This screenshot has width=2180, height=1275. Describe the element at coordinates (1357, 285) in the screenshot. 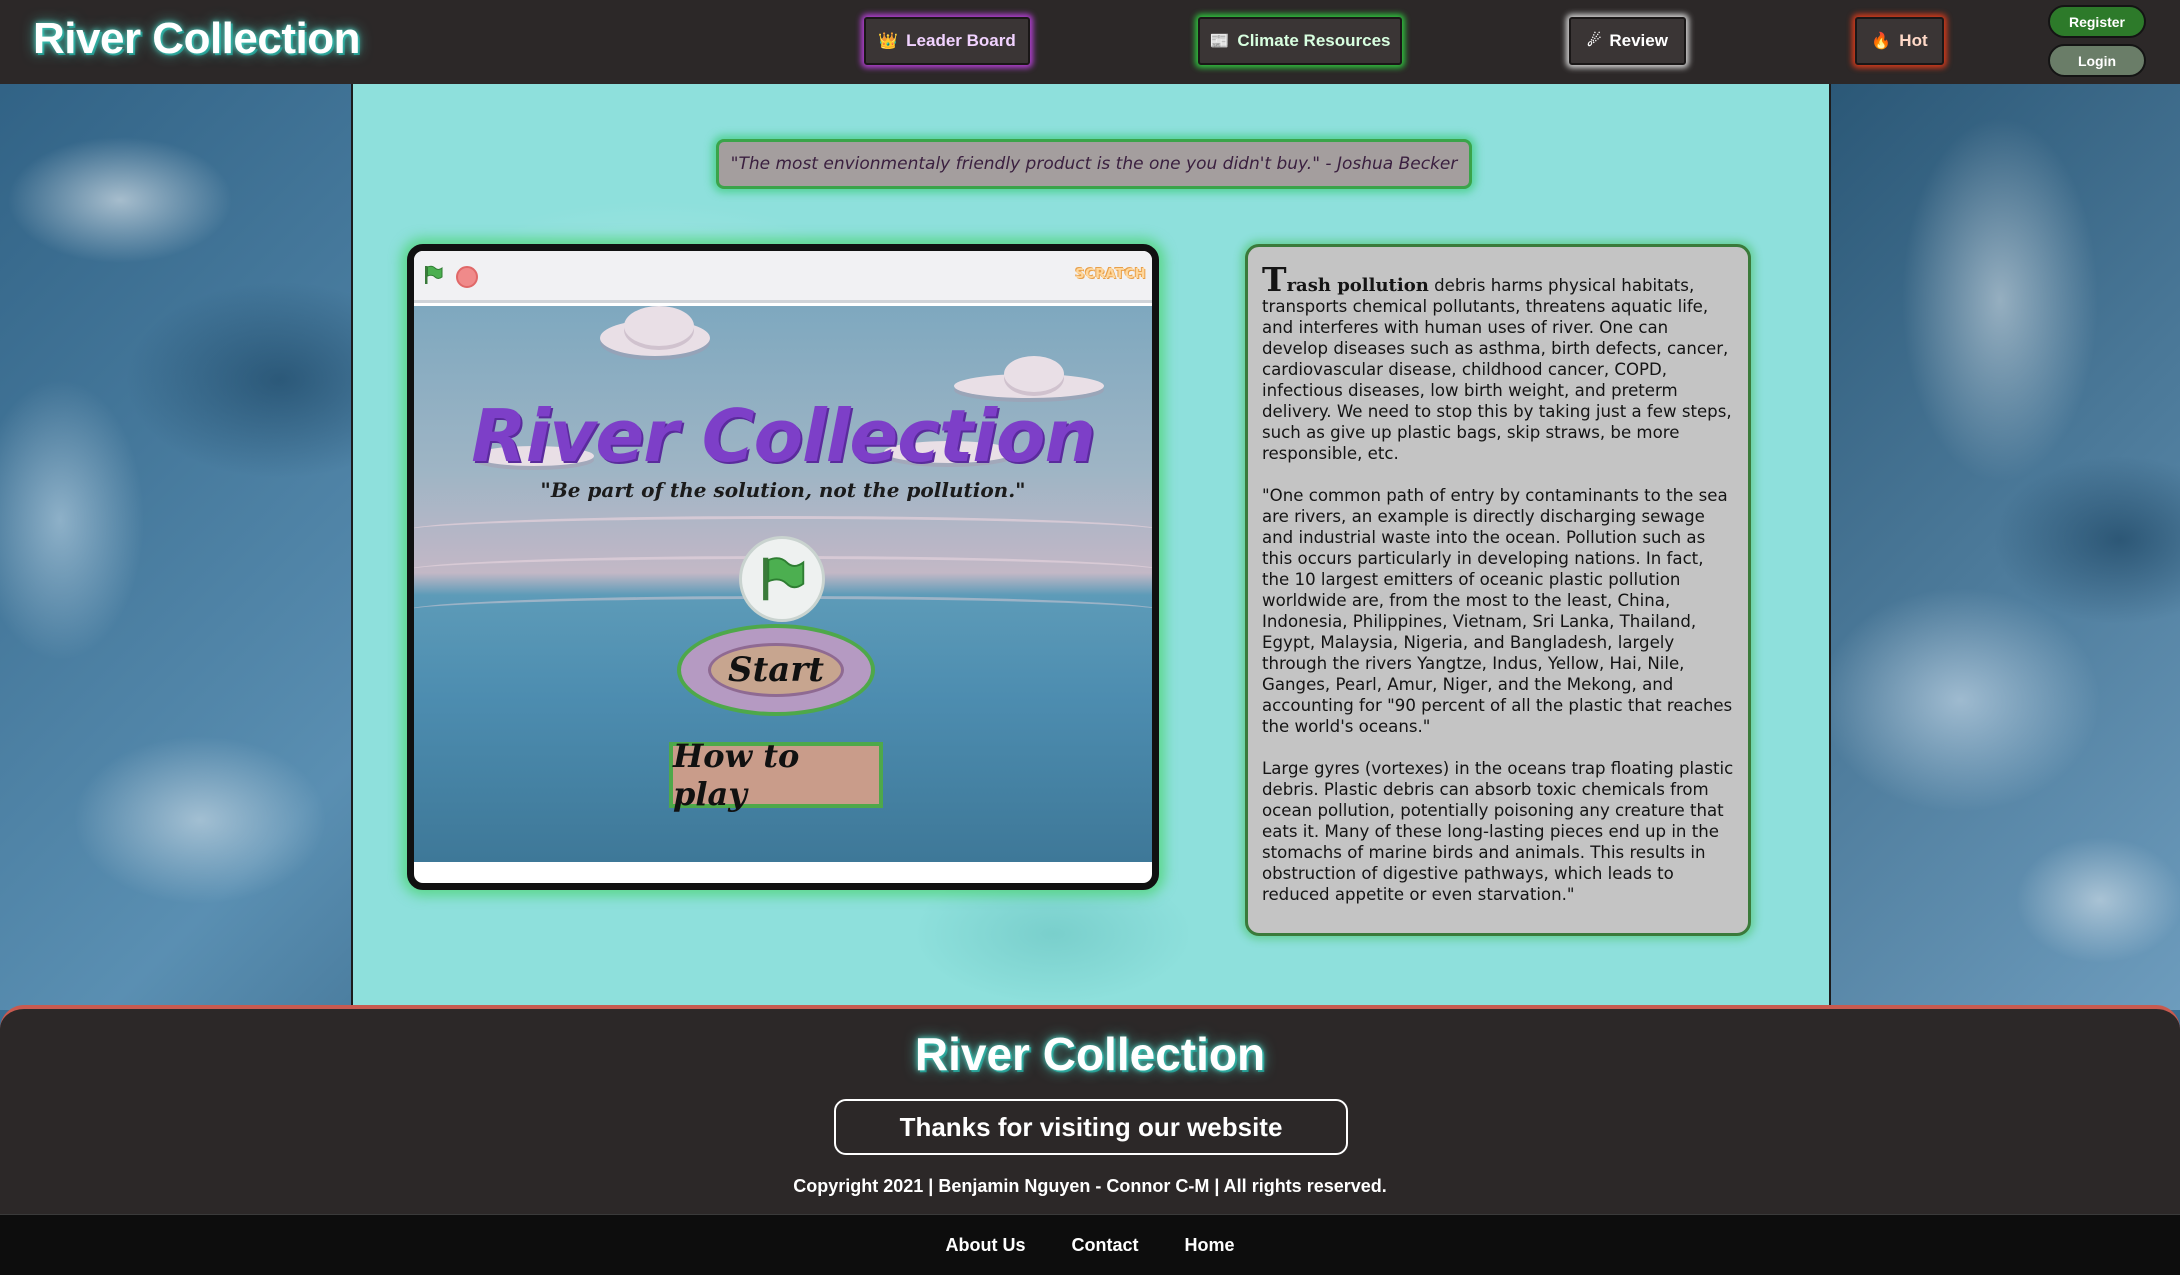

I see `info-lead: rash pollution` at that location.